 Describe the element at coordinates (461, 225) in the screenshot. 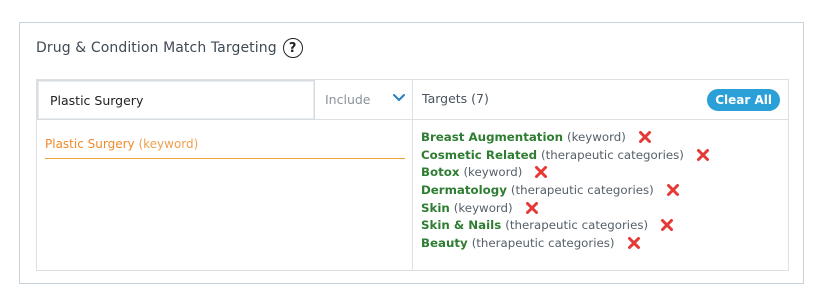

I see `target-name: Skin & Nails` at that location.